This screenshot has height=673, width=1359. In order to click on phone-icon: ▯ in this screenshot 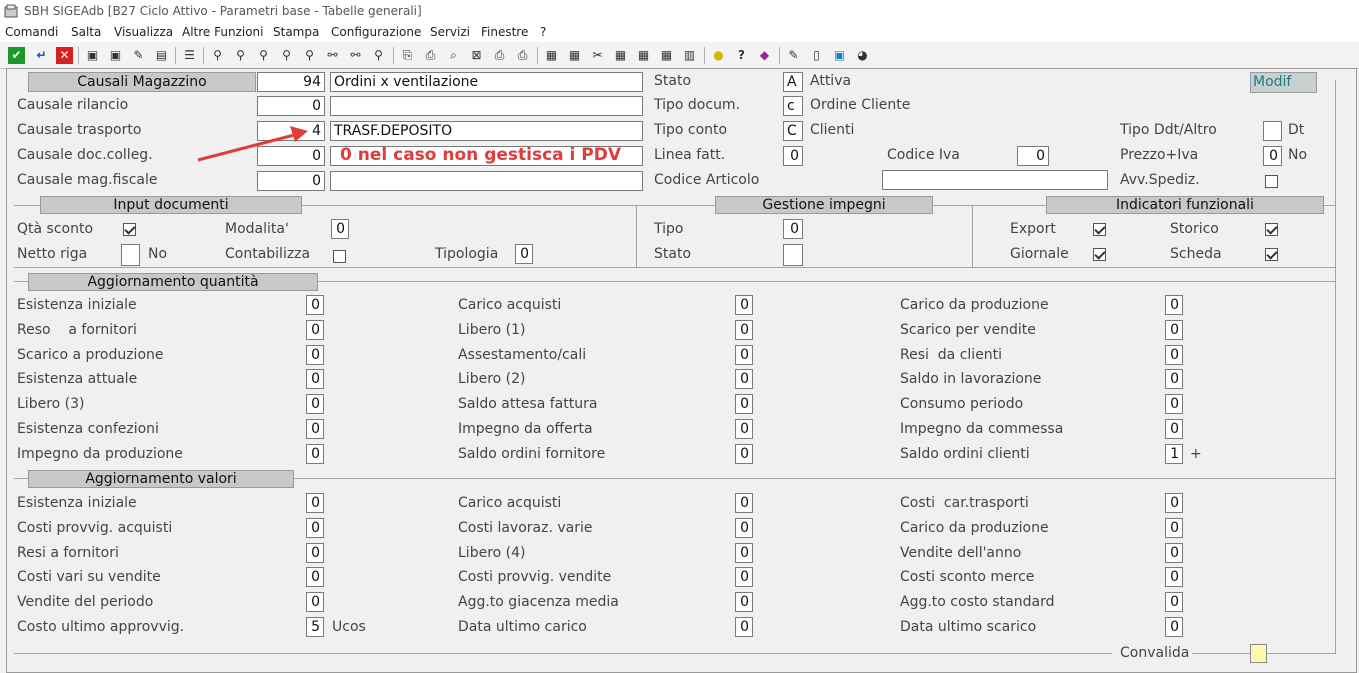, I will do `click(816, 55)`.